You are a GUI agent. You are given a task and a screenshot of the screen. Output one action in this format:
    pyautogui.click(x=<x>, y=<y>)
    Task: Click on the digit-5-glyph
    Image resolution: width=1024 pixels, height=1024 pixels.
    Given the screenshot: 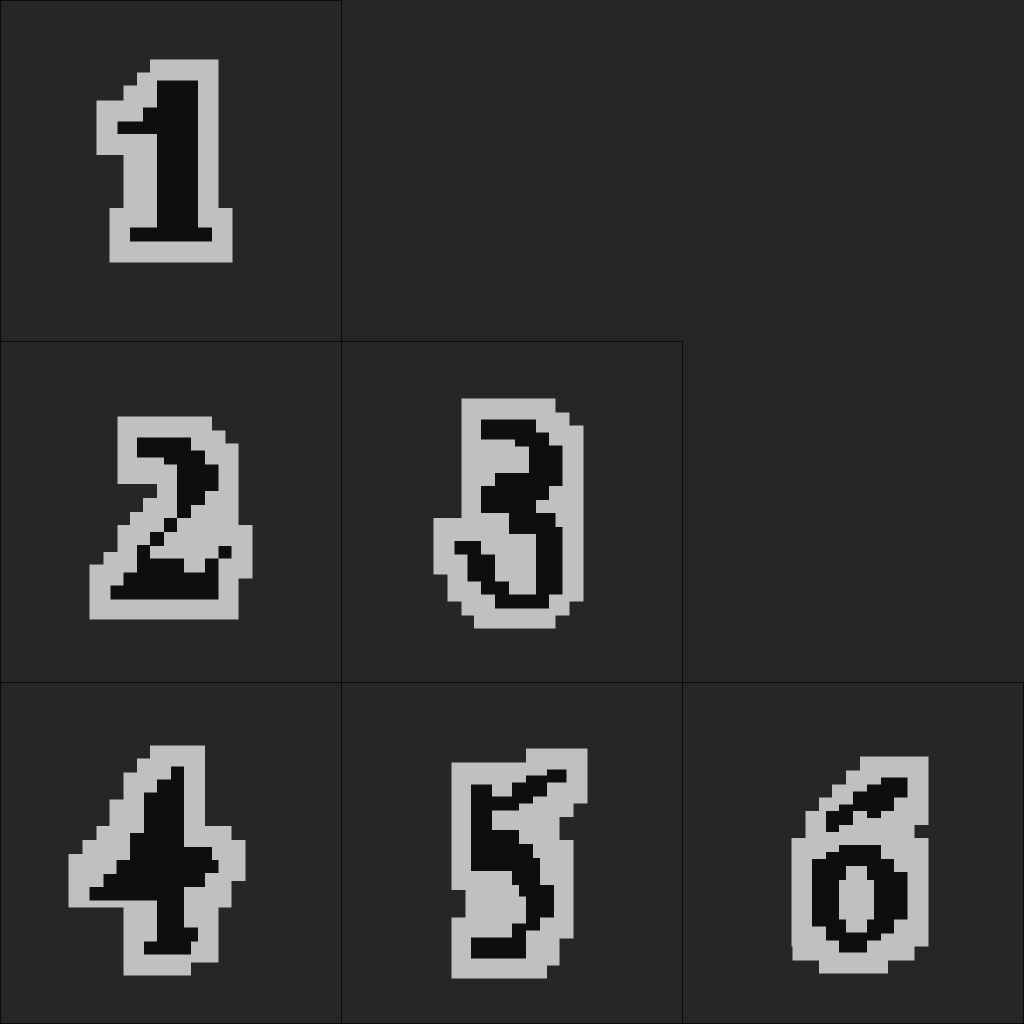 What is the action you would take?
    pyautogui.click(x=519, y=863)
    